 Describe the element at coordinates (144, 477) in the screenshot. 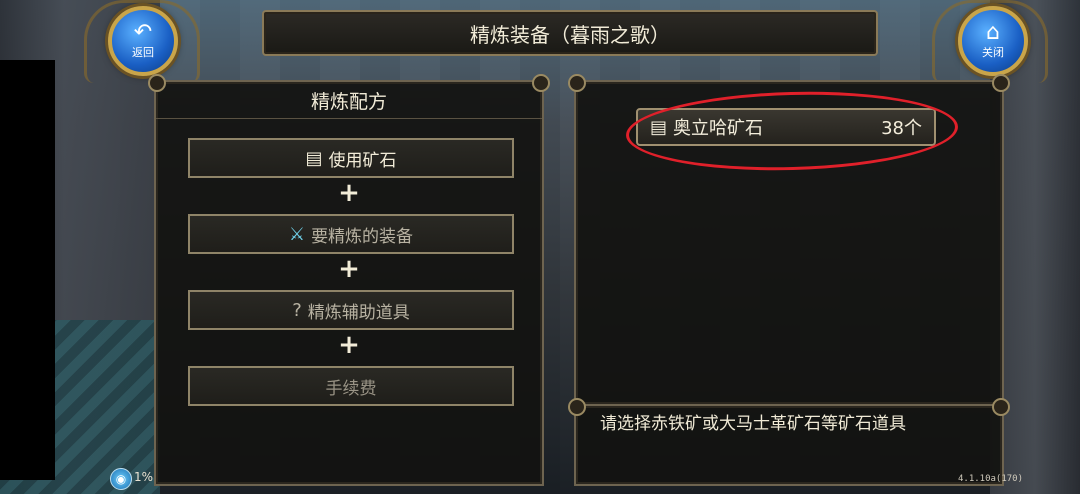

I see `status-percent: 1%` at that location.